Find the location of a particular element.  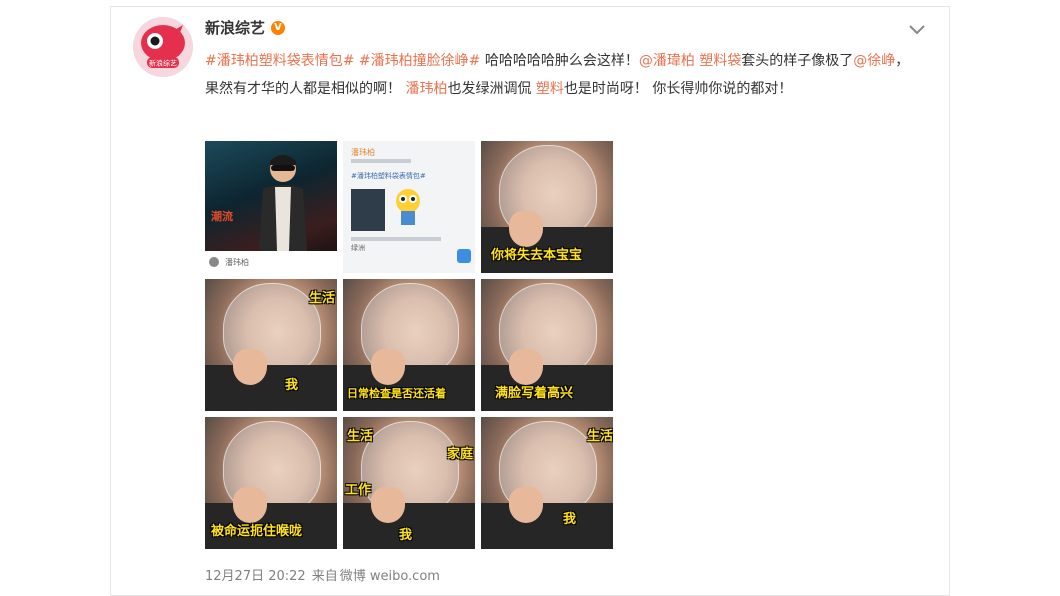

man-figure is located at coordinates (283, 203).